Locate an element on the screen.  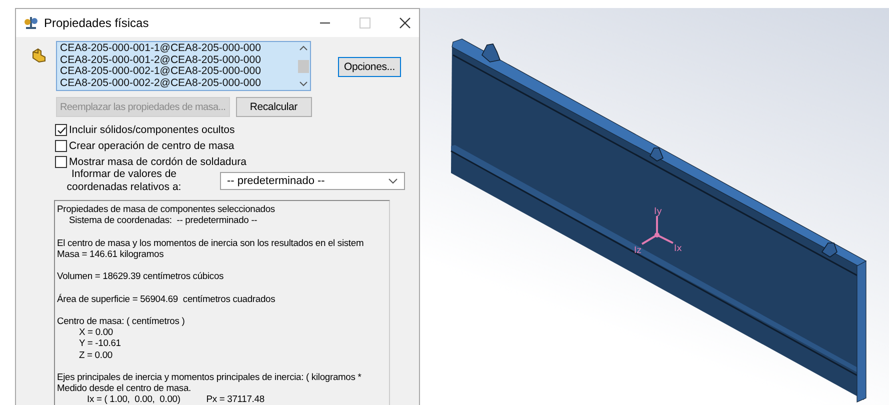
report-line: Y = -10.61 is located at coordinates (100, 343).